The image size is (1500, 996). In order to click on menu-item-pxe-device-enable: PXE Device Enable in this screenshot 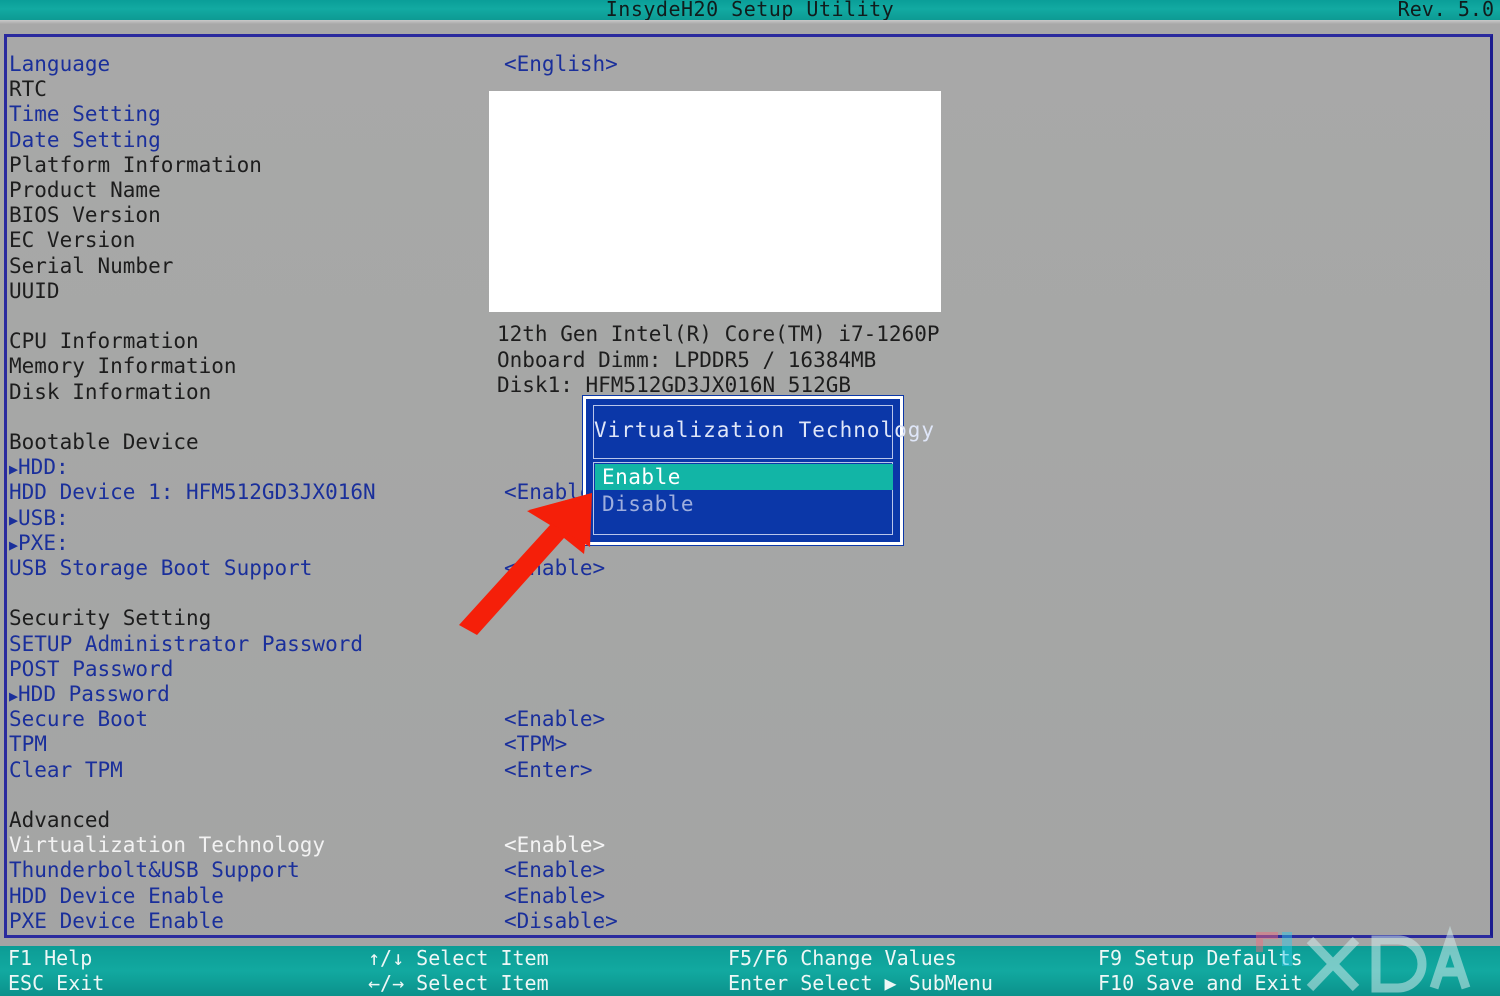, I will do `click(116, 920)`.